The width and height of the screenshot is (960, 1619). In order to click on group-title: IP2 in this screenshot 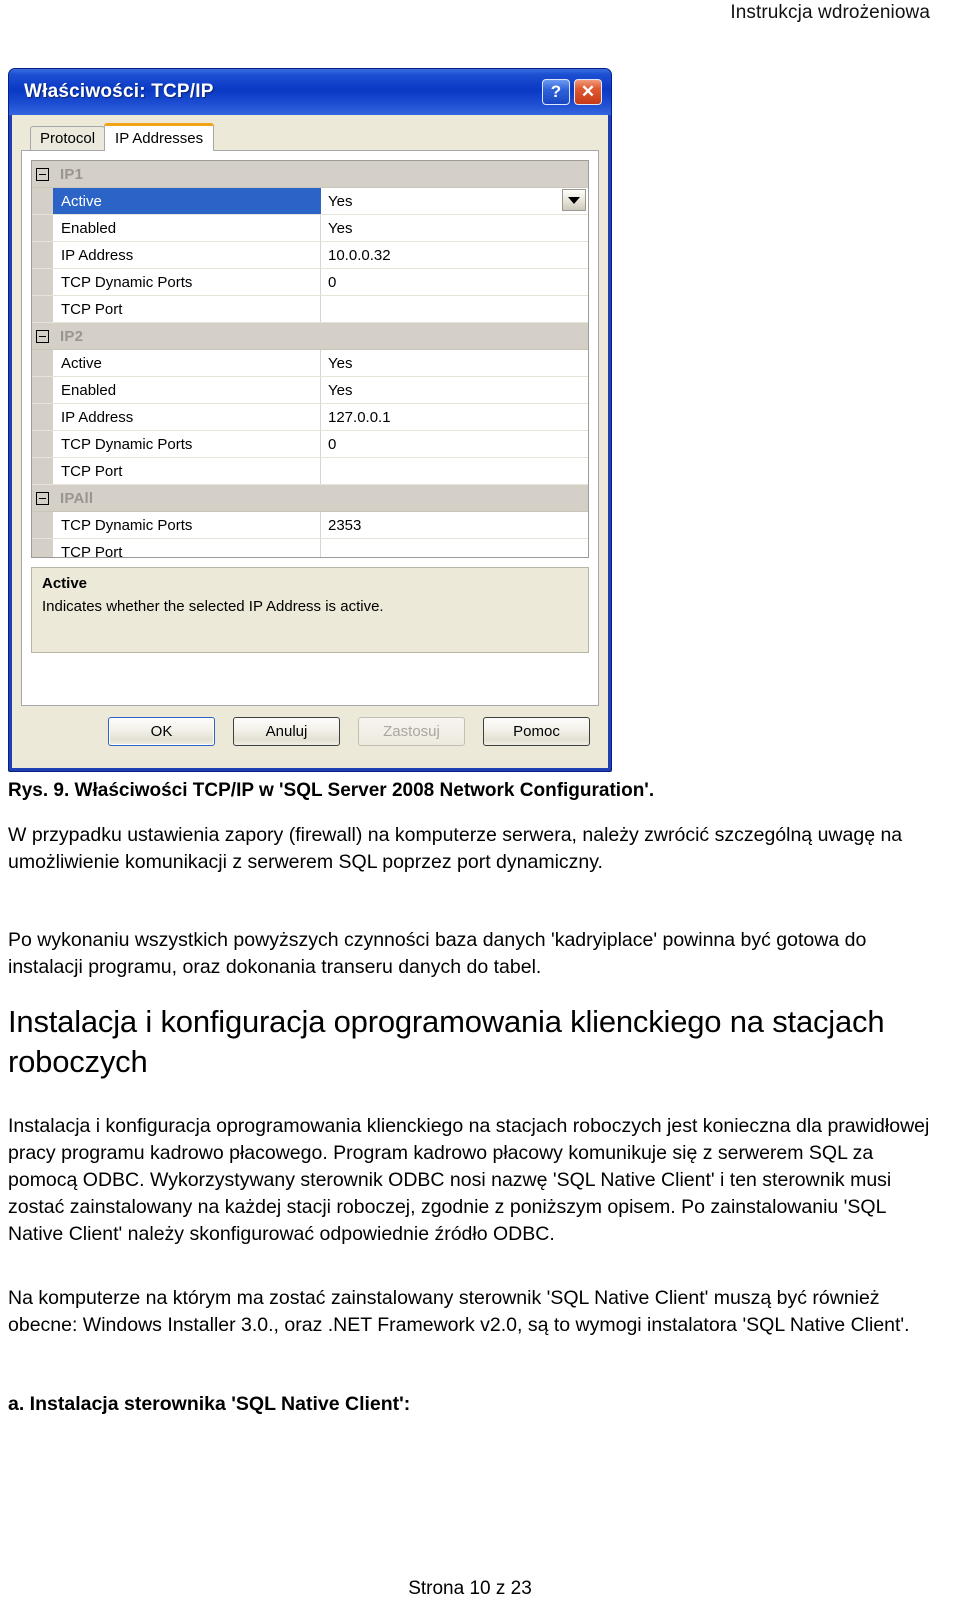, I will do `click(72, 336)`.